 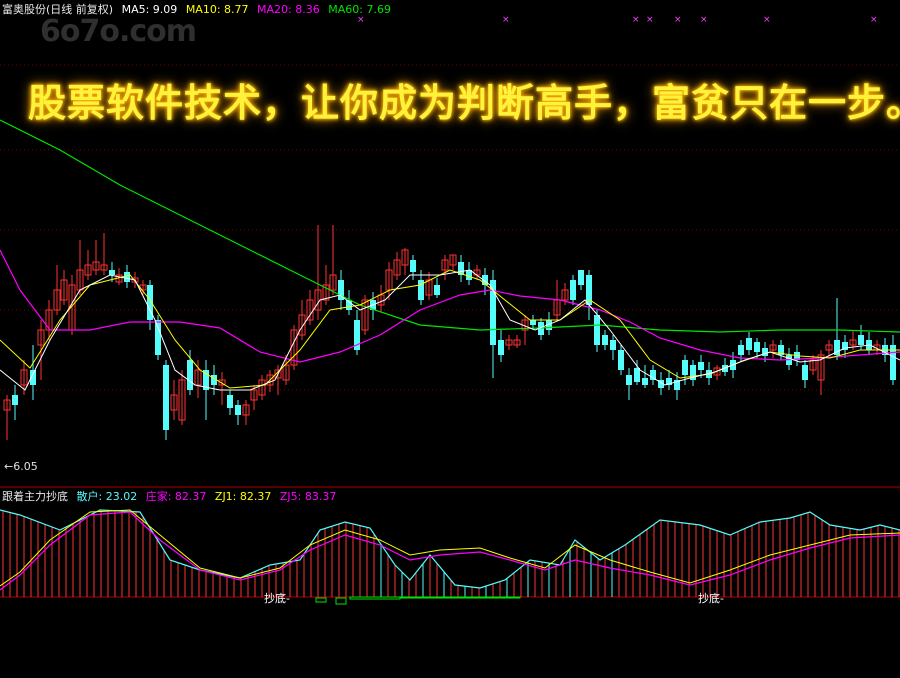 I want to click on watermark-logo: 6o7o.com, so click(x=118, y=31).